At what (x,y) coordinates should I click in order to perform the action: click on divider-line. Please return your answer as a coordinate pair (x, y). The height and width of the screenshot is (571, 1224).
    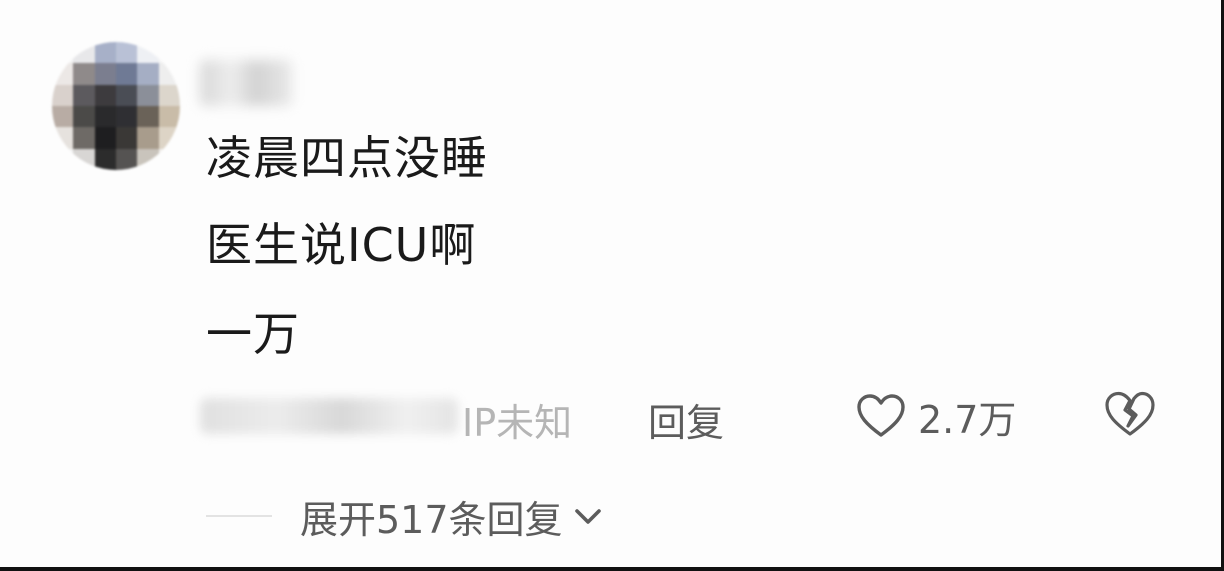
    Looking at the image, I should click on (239, 516).